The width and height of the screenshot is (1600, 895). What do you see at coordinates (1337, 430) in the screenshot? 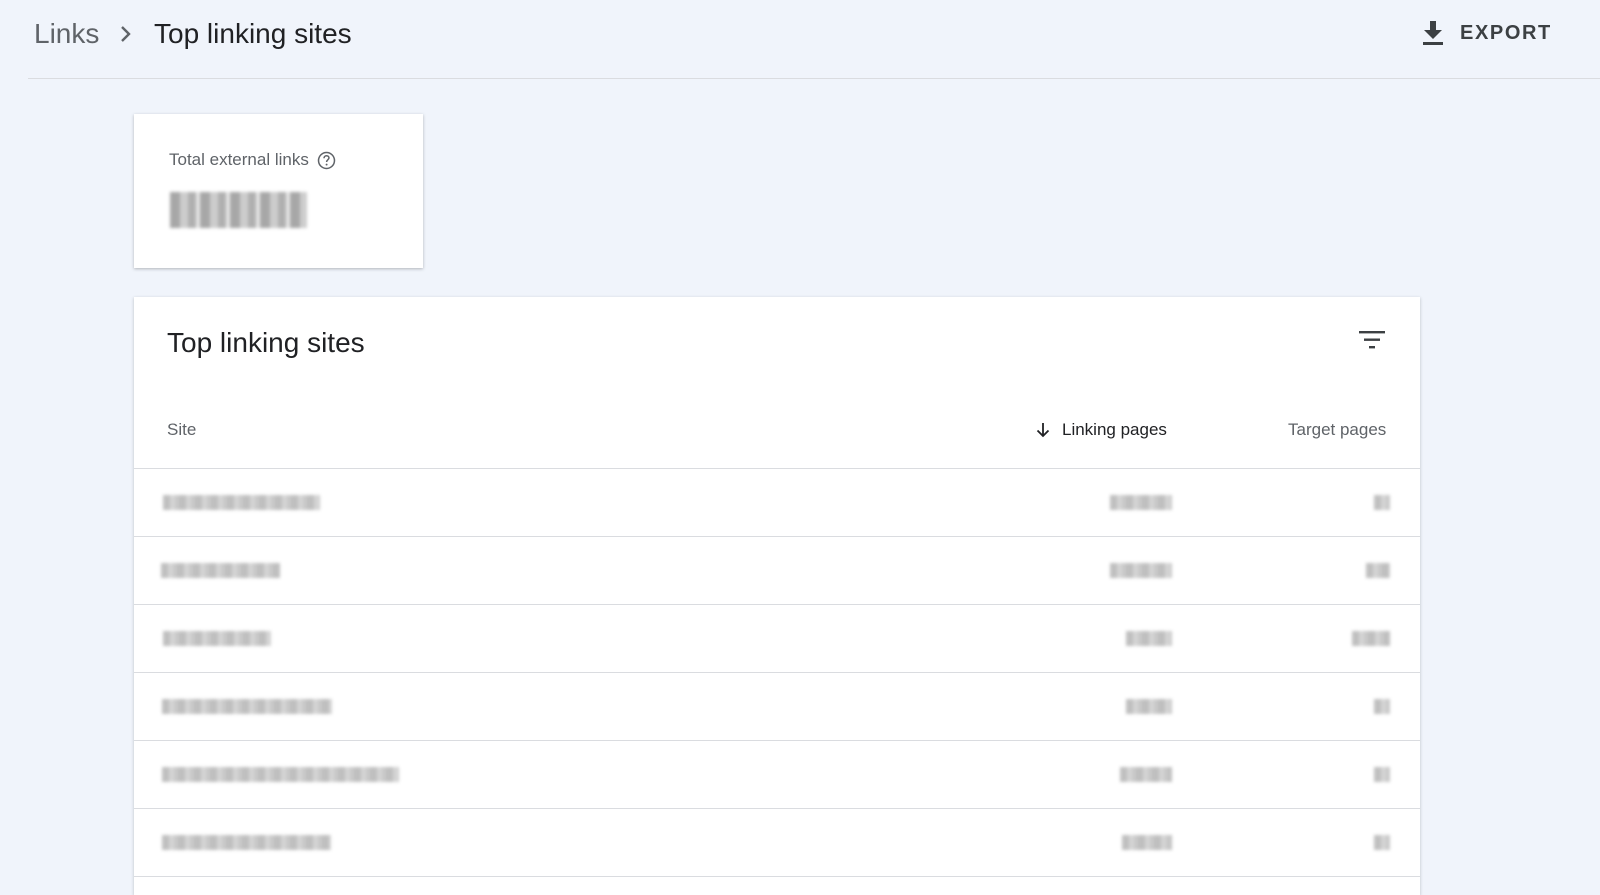
I see `column-header-target-pages: Target pages` at bounding box center [1337, 430].